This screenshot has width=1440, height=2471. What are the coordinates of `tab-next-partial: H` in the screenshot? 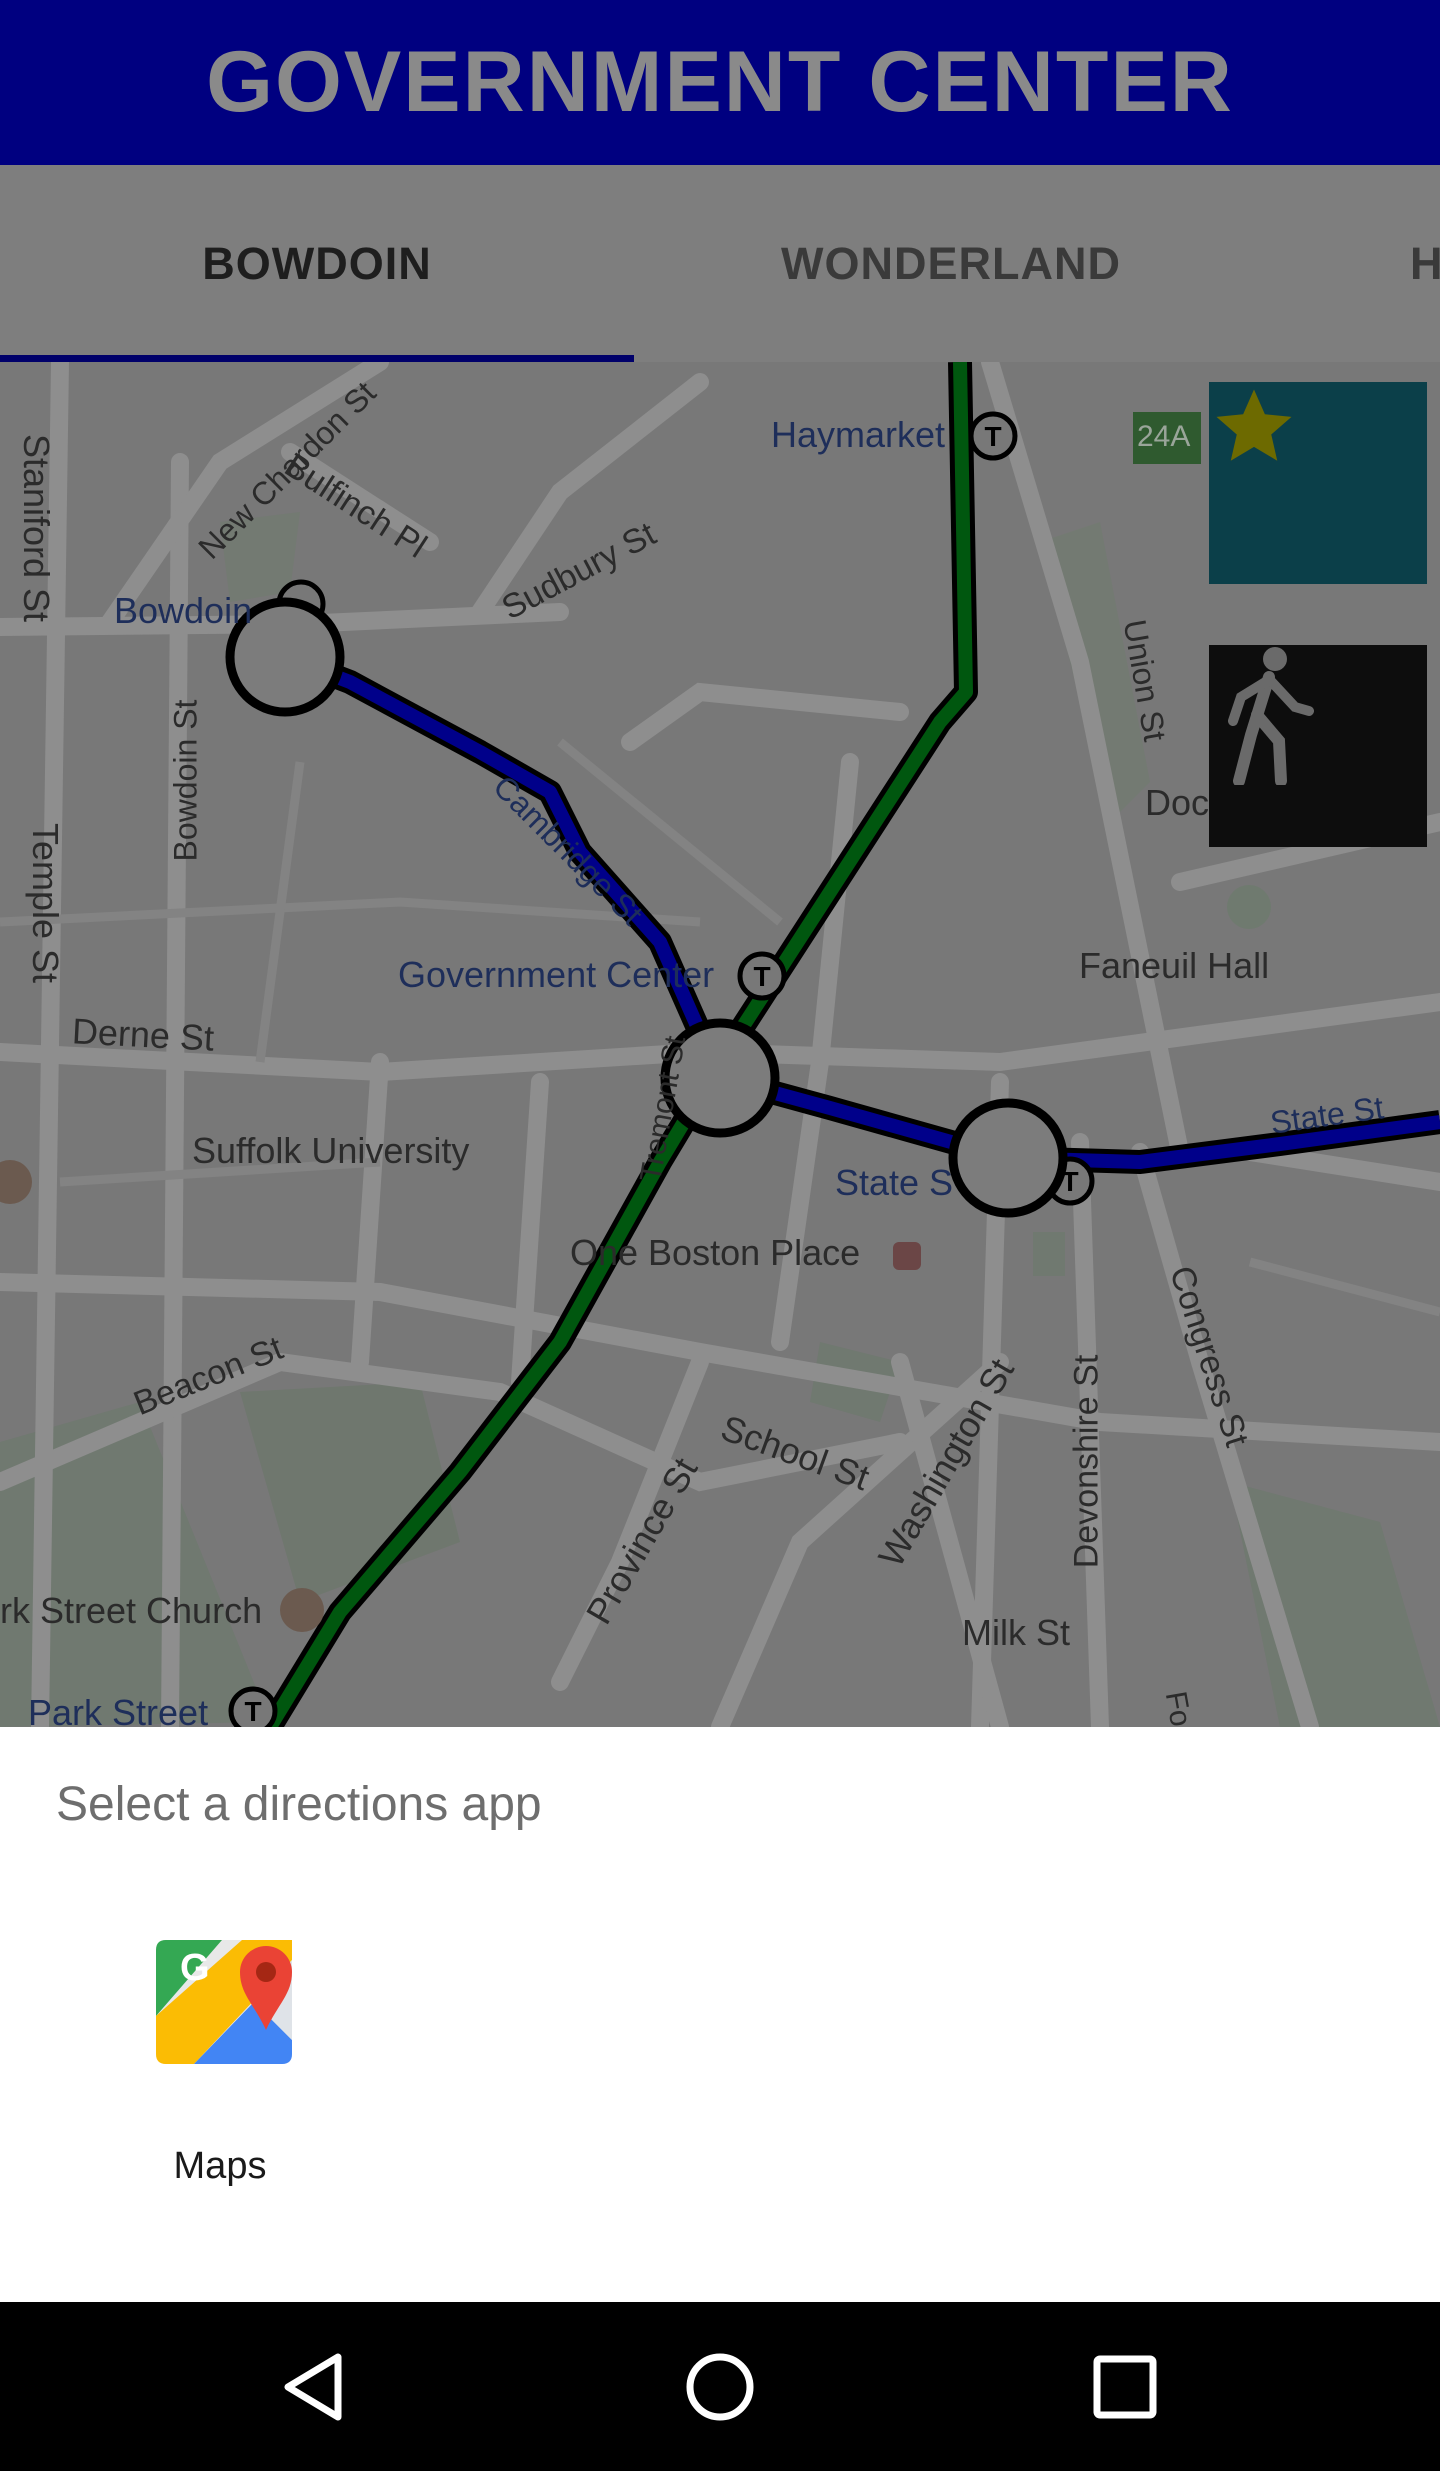 It's located at (1354, 263).